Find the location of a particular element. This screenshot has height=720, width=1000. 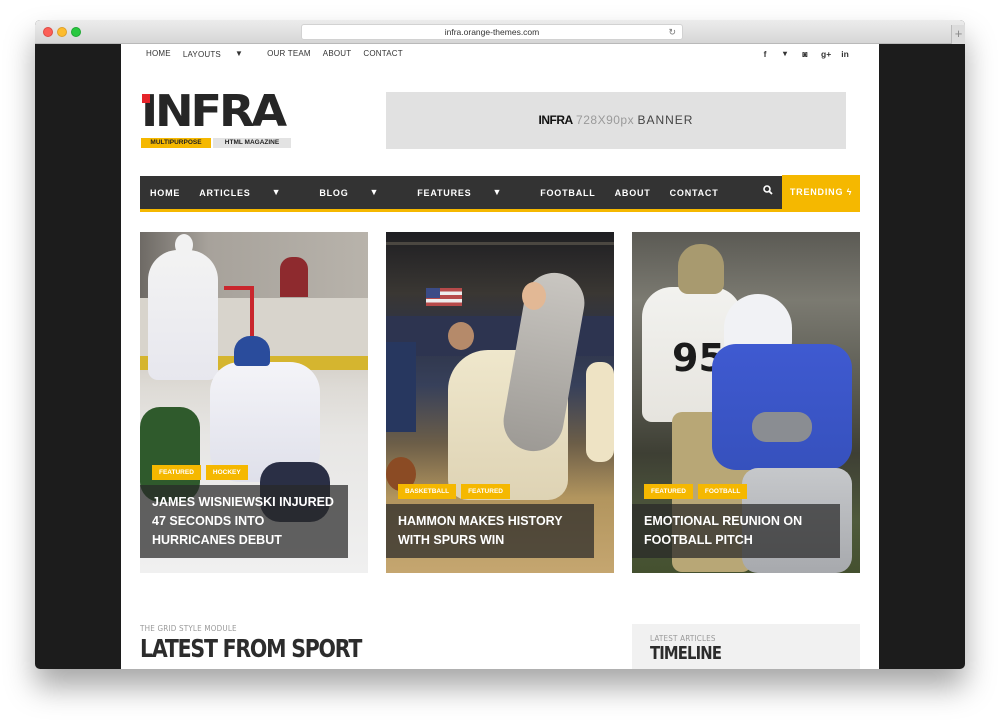

facebook-icon: f is located at coordinates (765, 54).